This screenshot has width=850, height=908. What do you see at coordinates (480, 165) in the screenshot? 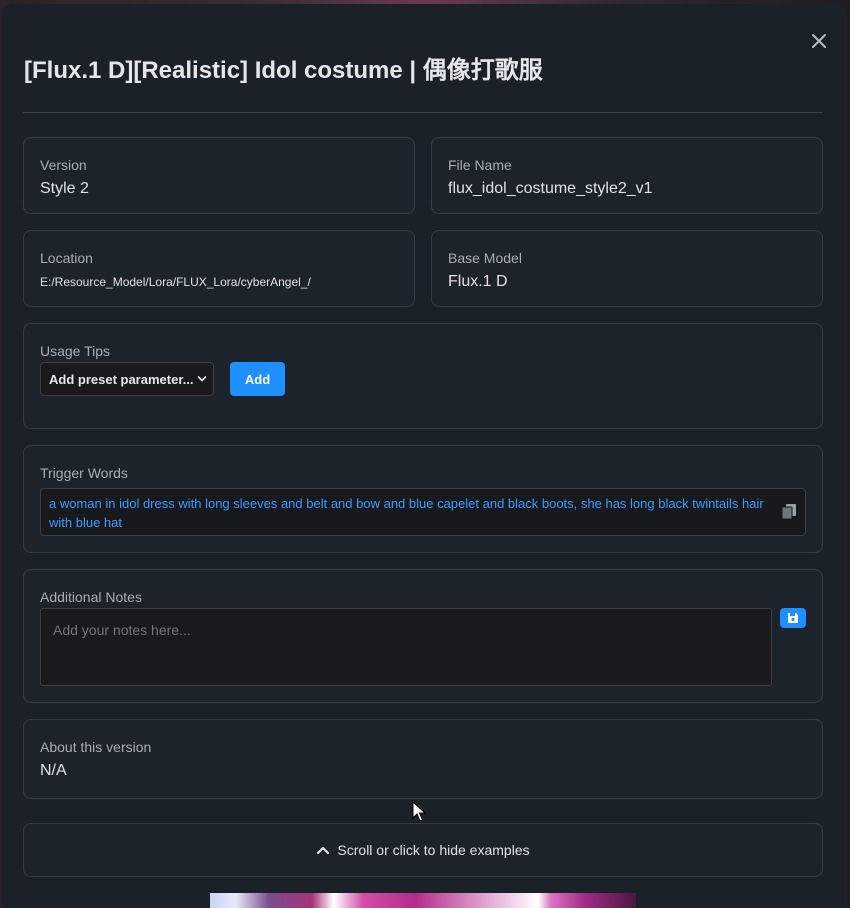
I see `file-name-label: File Name` at bounding box center [480, 165].